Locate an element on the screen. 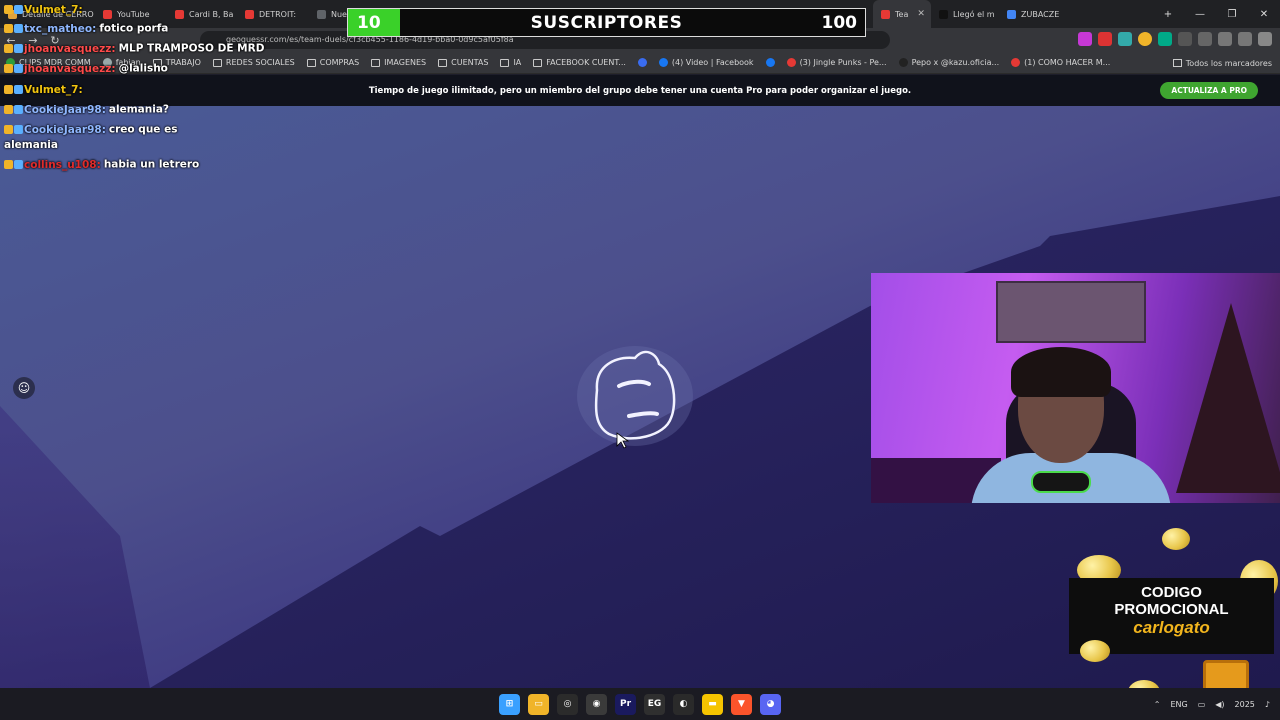  discord-icon: ◕ is located at coordinates (770, 704).